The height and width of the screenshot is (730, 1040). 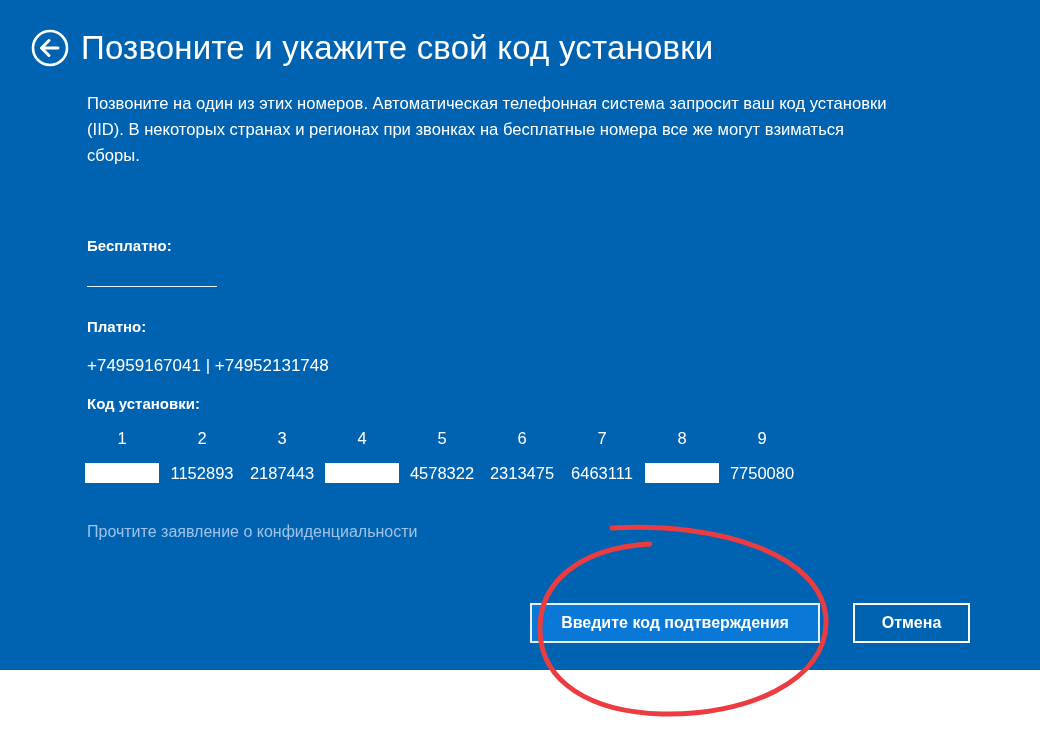 What do you see at coordinates (129, 246) in the screenshot?
I see `section-label: Бесплатно:` at bounding box center [129, 246].